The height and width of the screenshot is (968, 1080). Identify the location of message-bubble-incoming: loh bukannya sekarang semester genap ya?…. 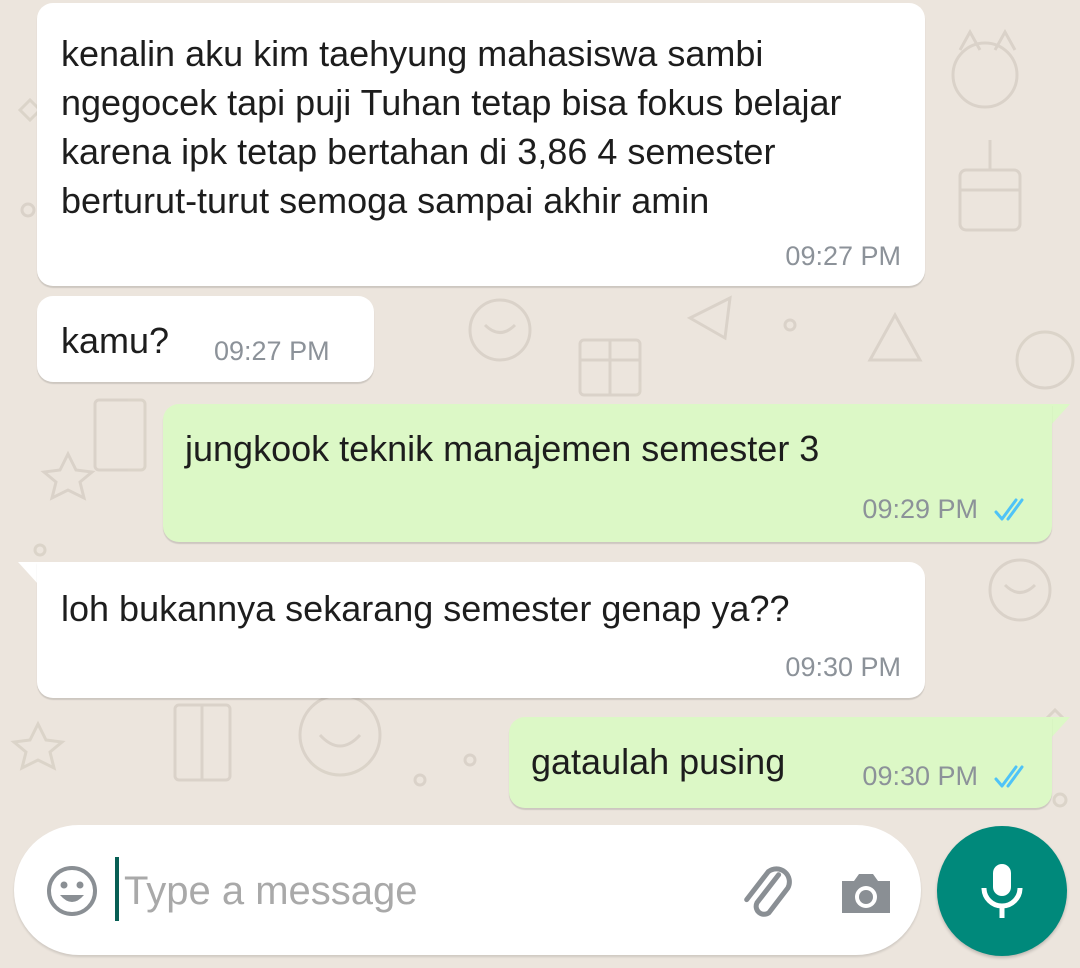
(481, 630).